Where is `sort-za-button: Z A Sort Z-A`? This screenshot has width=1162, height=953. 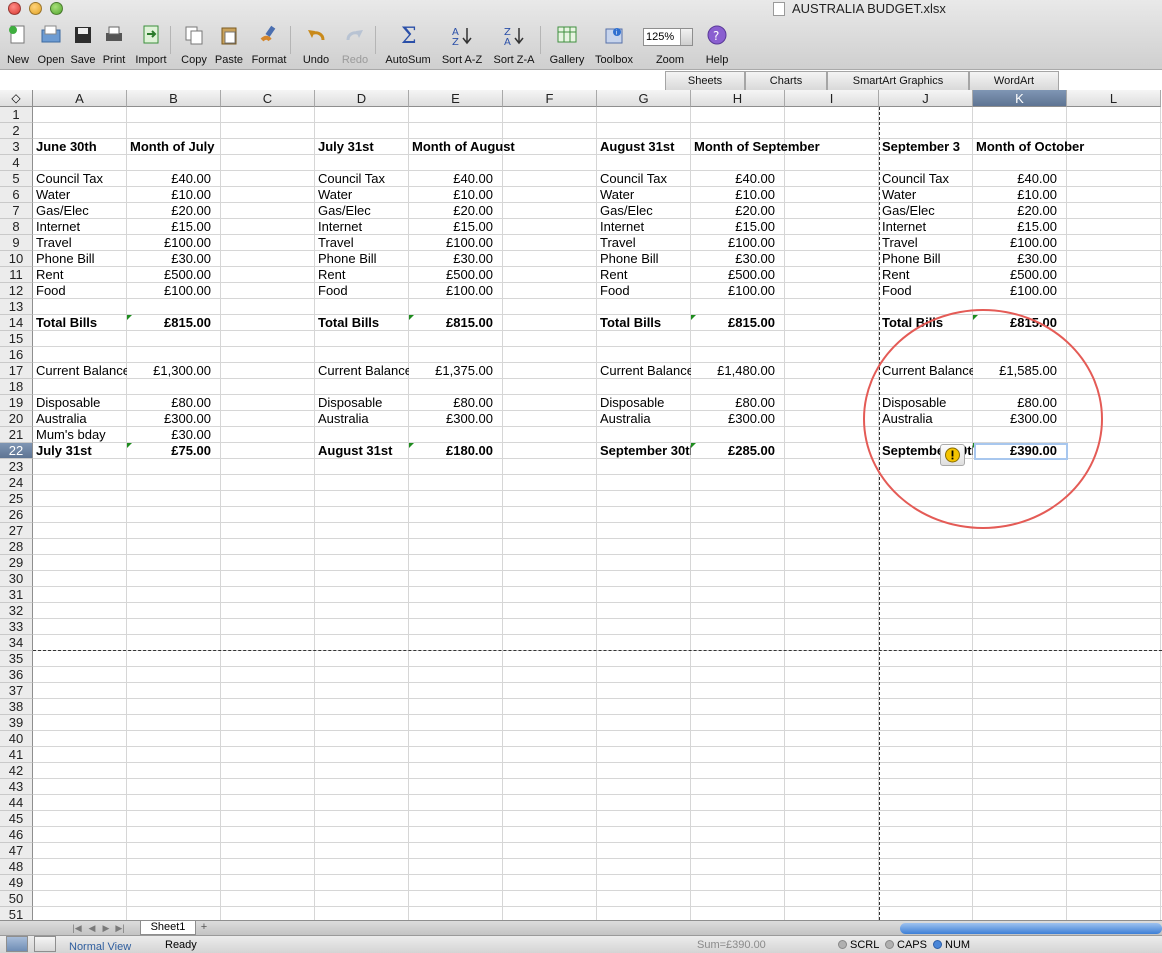 sort-za-button: Z A Sort Z-A is located at coordinates (514, 46).